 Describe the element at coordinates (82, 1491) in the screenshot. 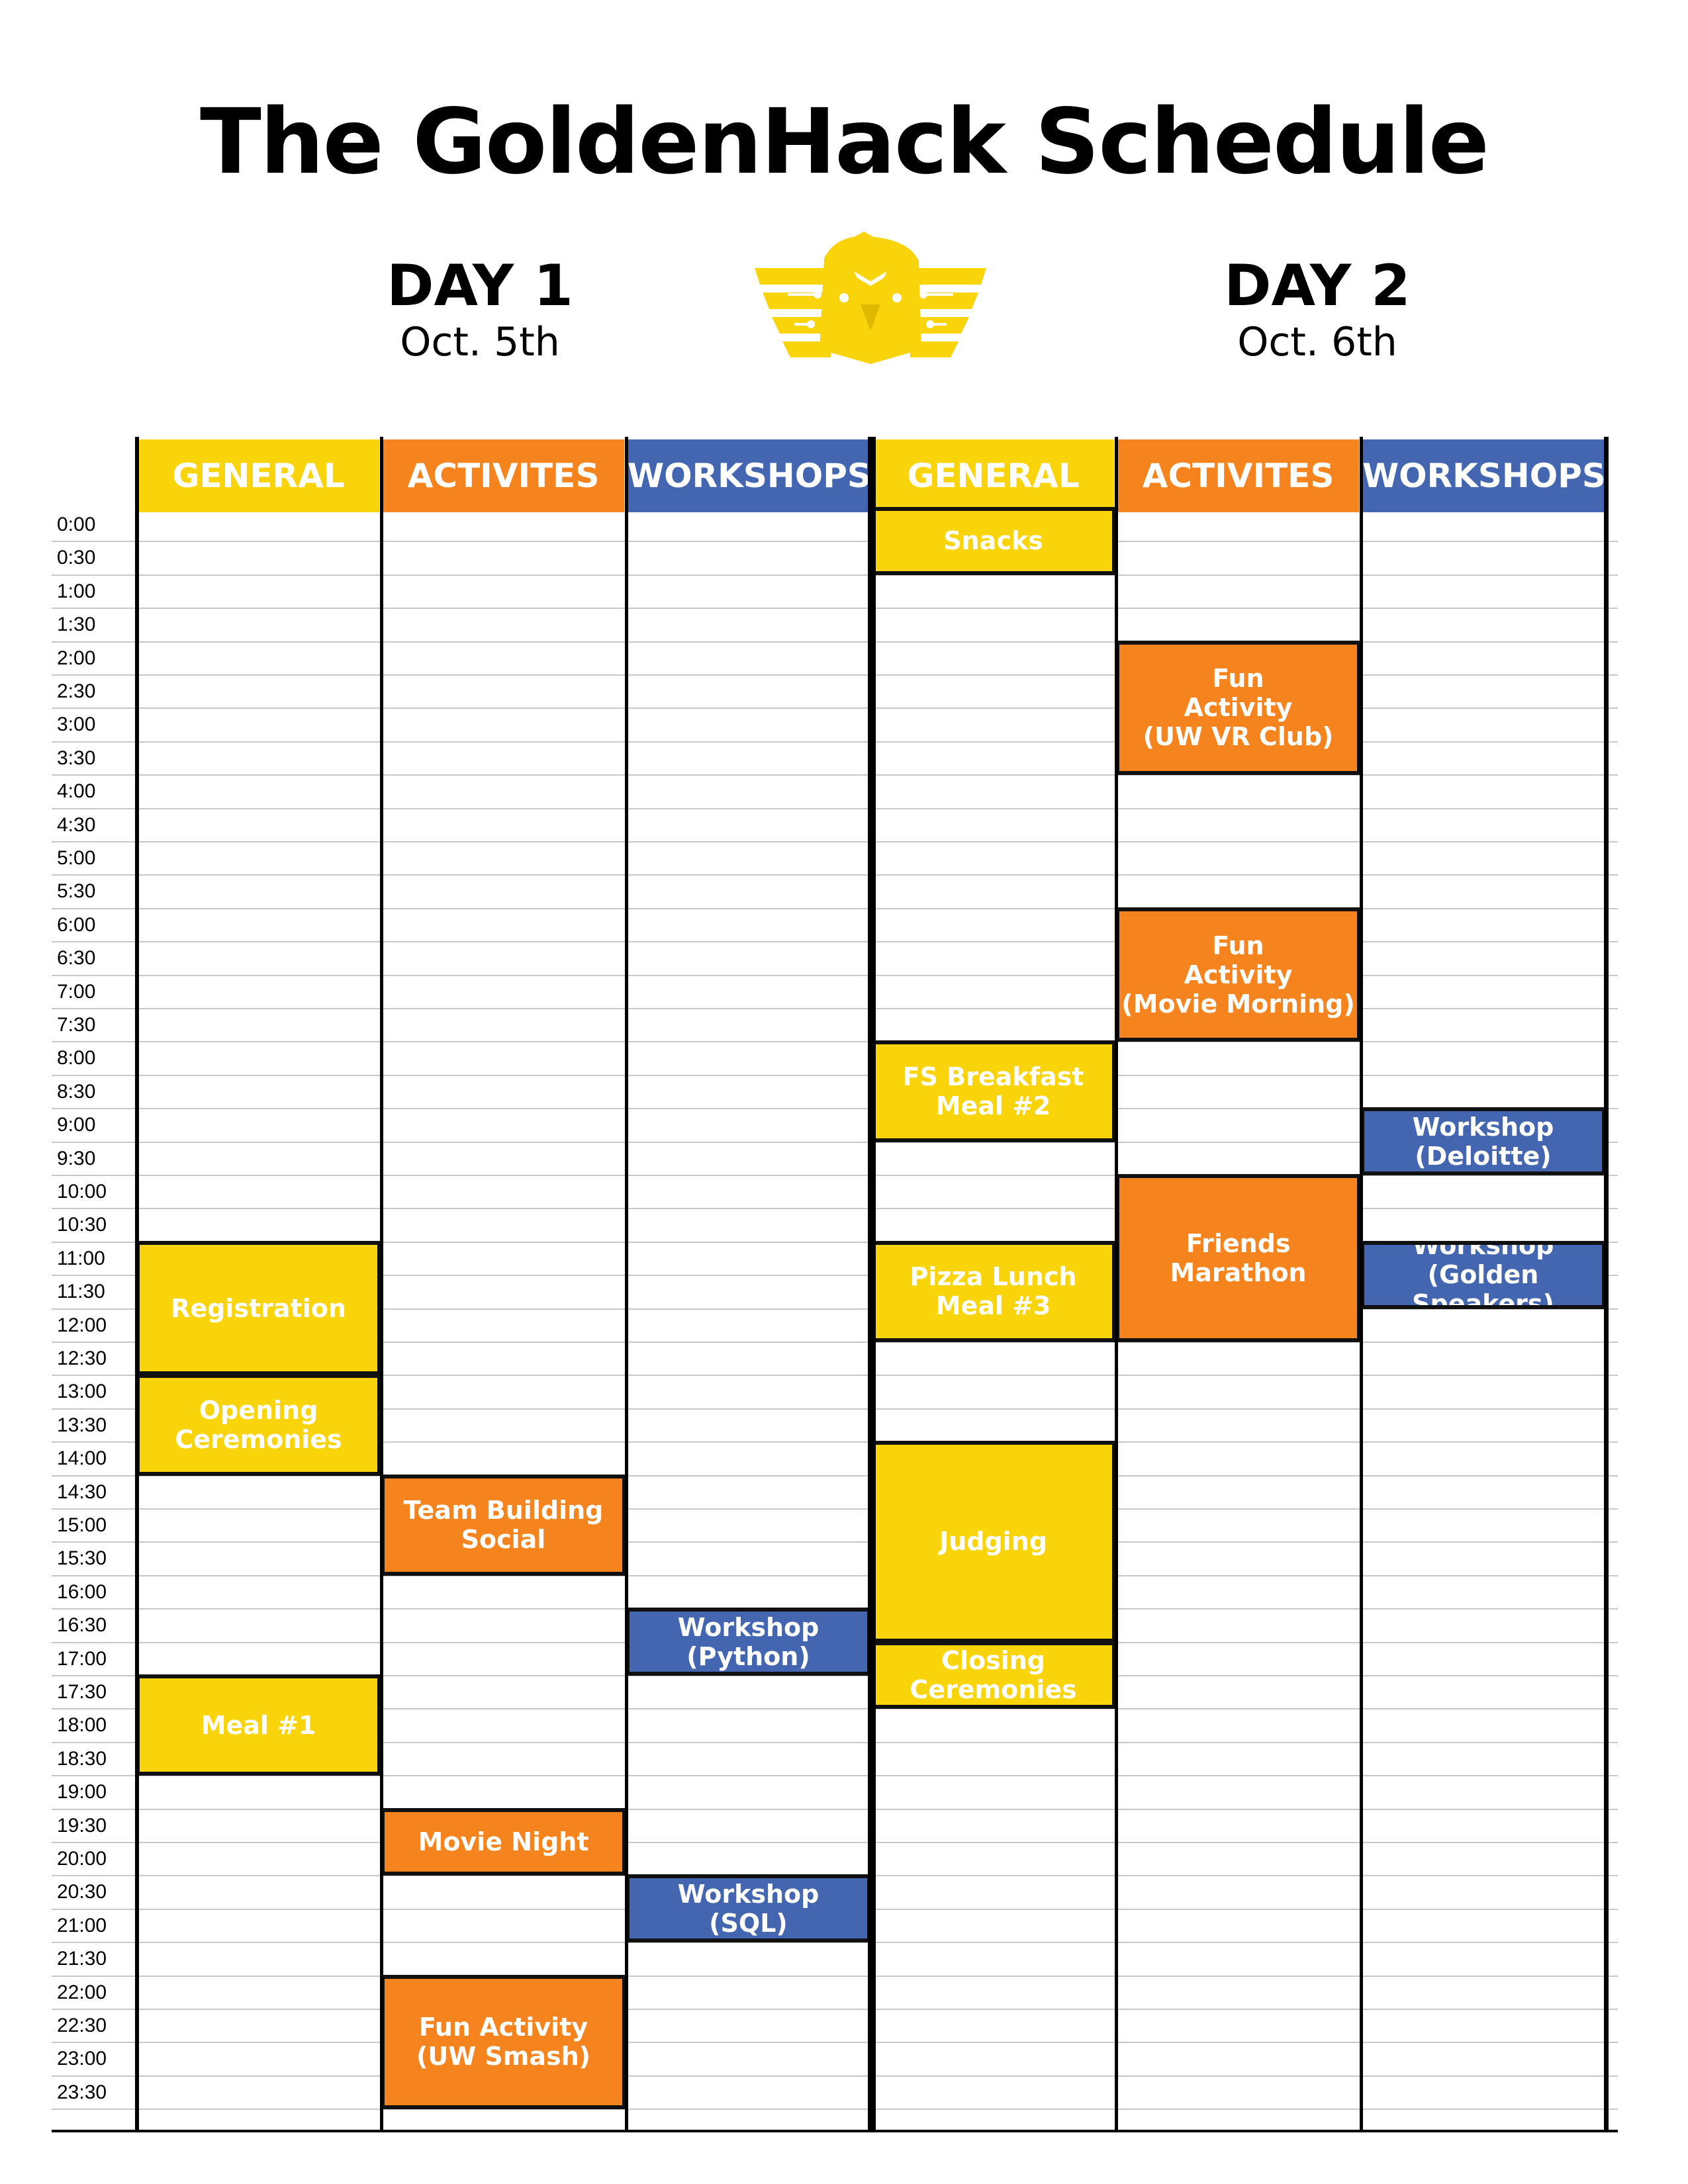

I see `time-label: 14:30` at that location.